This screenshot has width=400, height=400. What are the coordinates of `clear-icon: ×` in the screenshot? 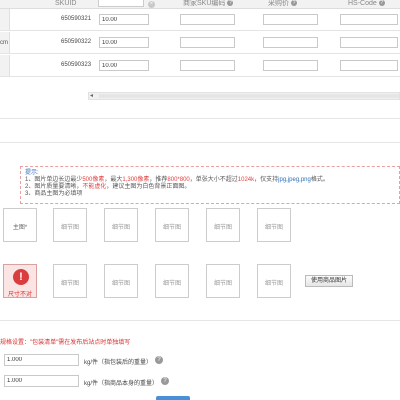 It's located at (151, 4).